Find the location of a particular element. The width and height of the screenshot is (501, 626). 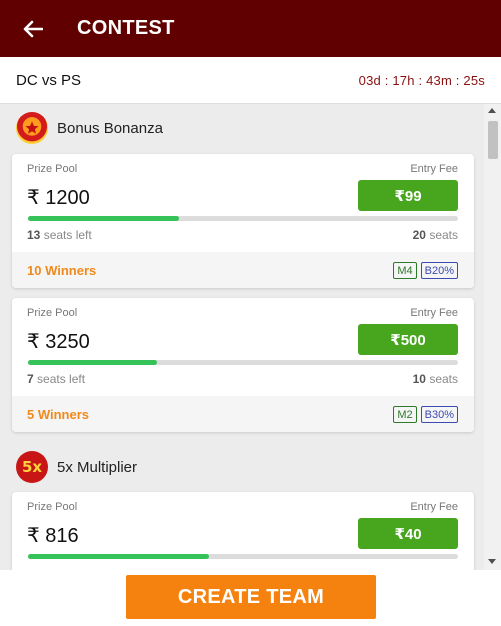

multiplier-badge-icon: 5x is located at coordinates (32, 467).